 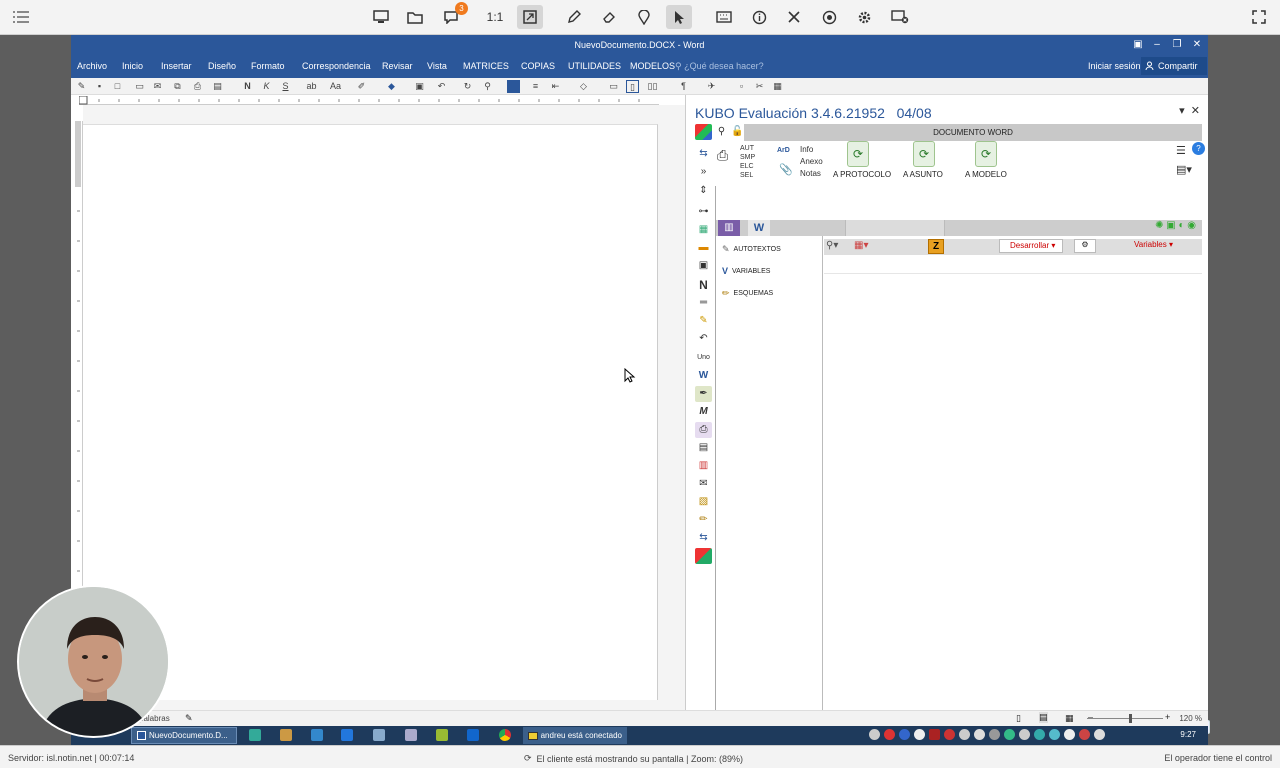 I want to click on label-elc: ELC, so click(x=747, y=166).